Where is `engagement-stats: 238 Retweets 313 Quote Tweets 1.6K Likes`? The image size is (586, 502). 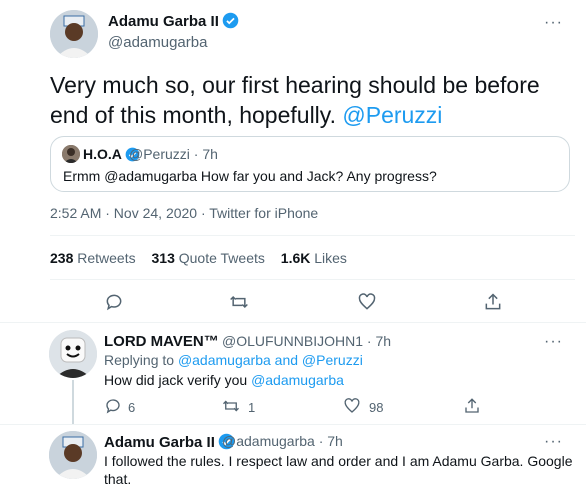 engagement-stats: 238 Retweets 313 Quote Tweets 1.6K Likes is located at coordinates (204, 258).